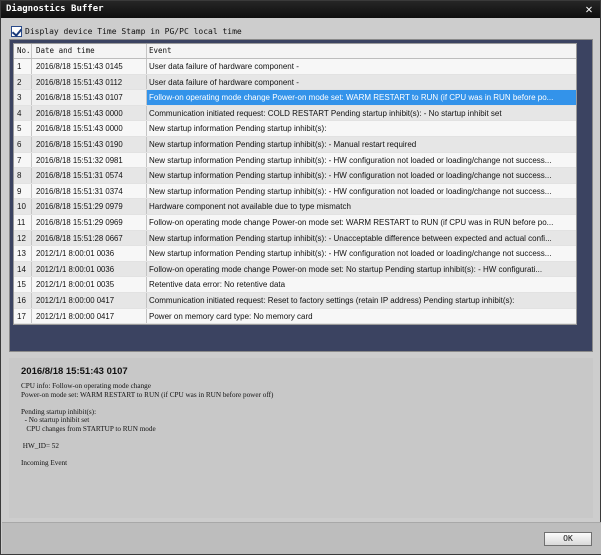 The height and width of the screenshot is (555, 601). Describe the element at coordinates (40, 446) in the screenshot. I see `detail-line: HW_ID= 52` at that location.